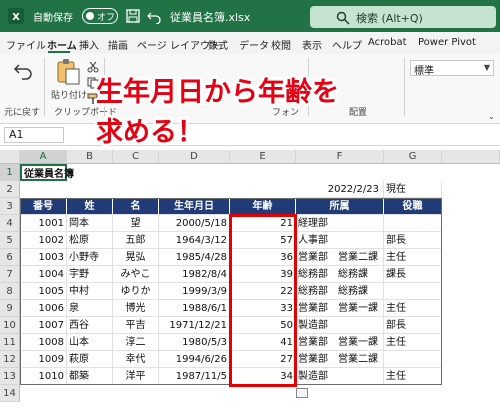  I want to click on table-cell: 1994/6/26, so click(194, 359).